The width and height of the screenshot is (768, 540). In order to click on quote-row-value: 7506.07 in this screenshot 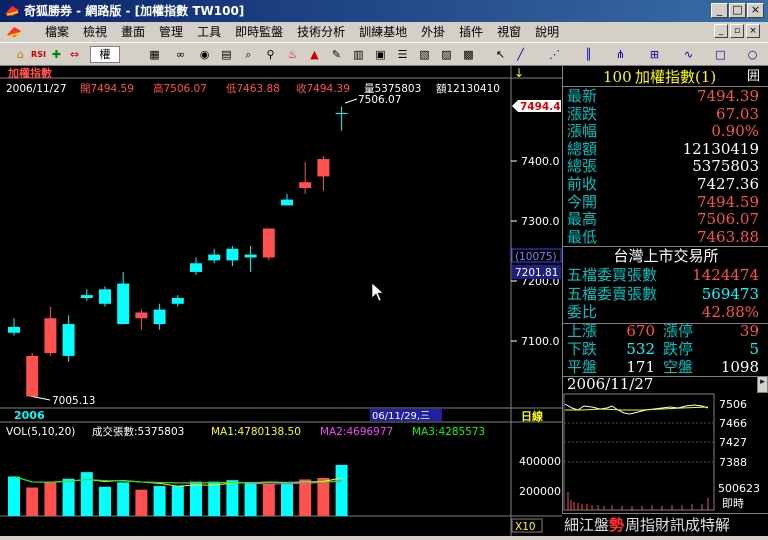, I will do `click(727, 219)`.